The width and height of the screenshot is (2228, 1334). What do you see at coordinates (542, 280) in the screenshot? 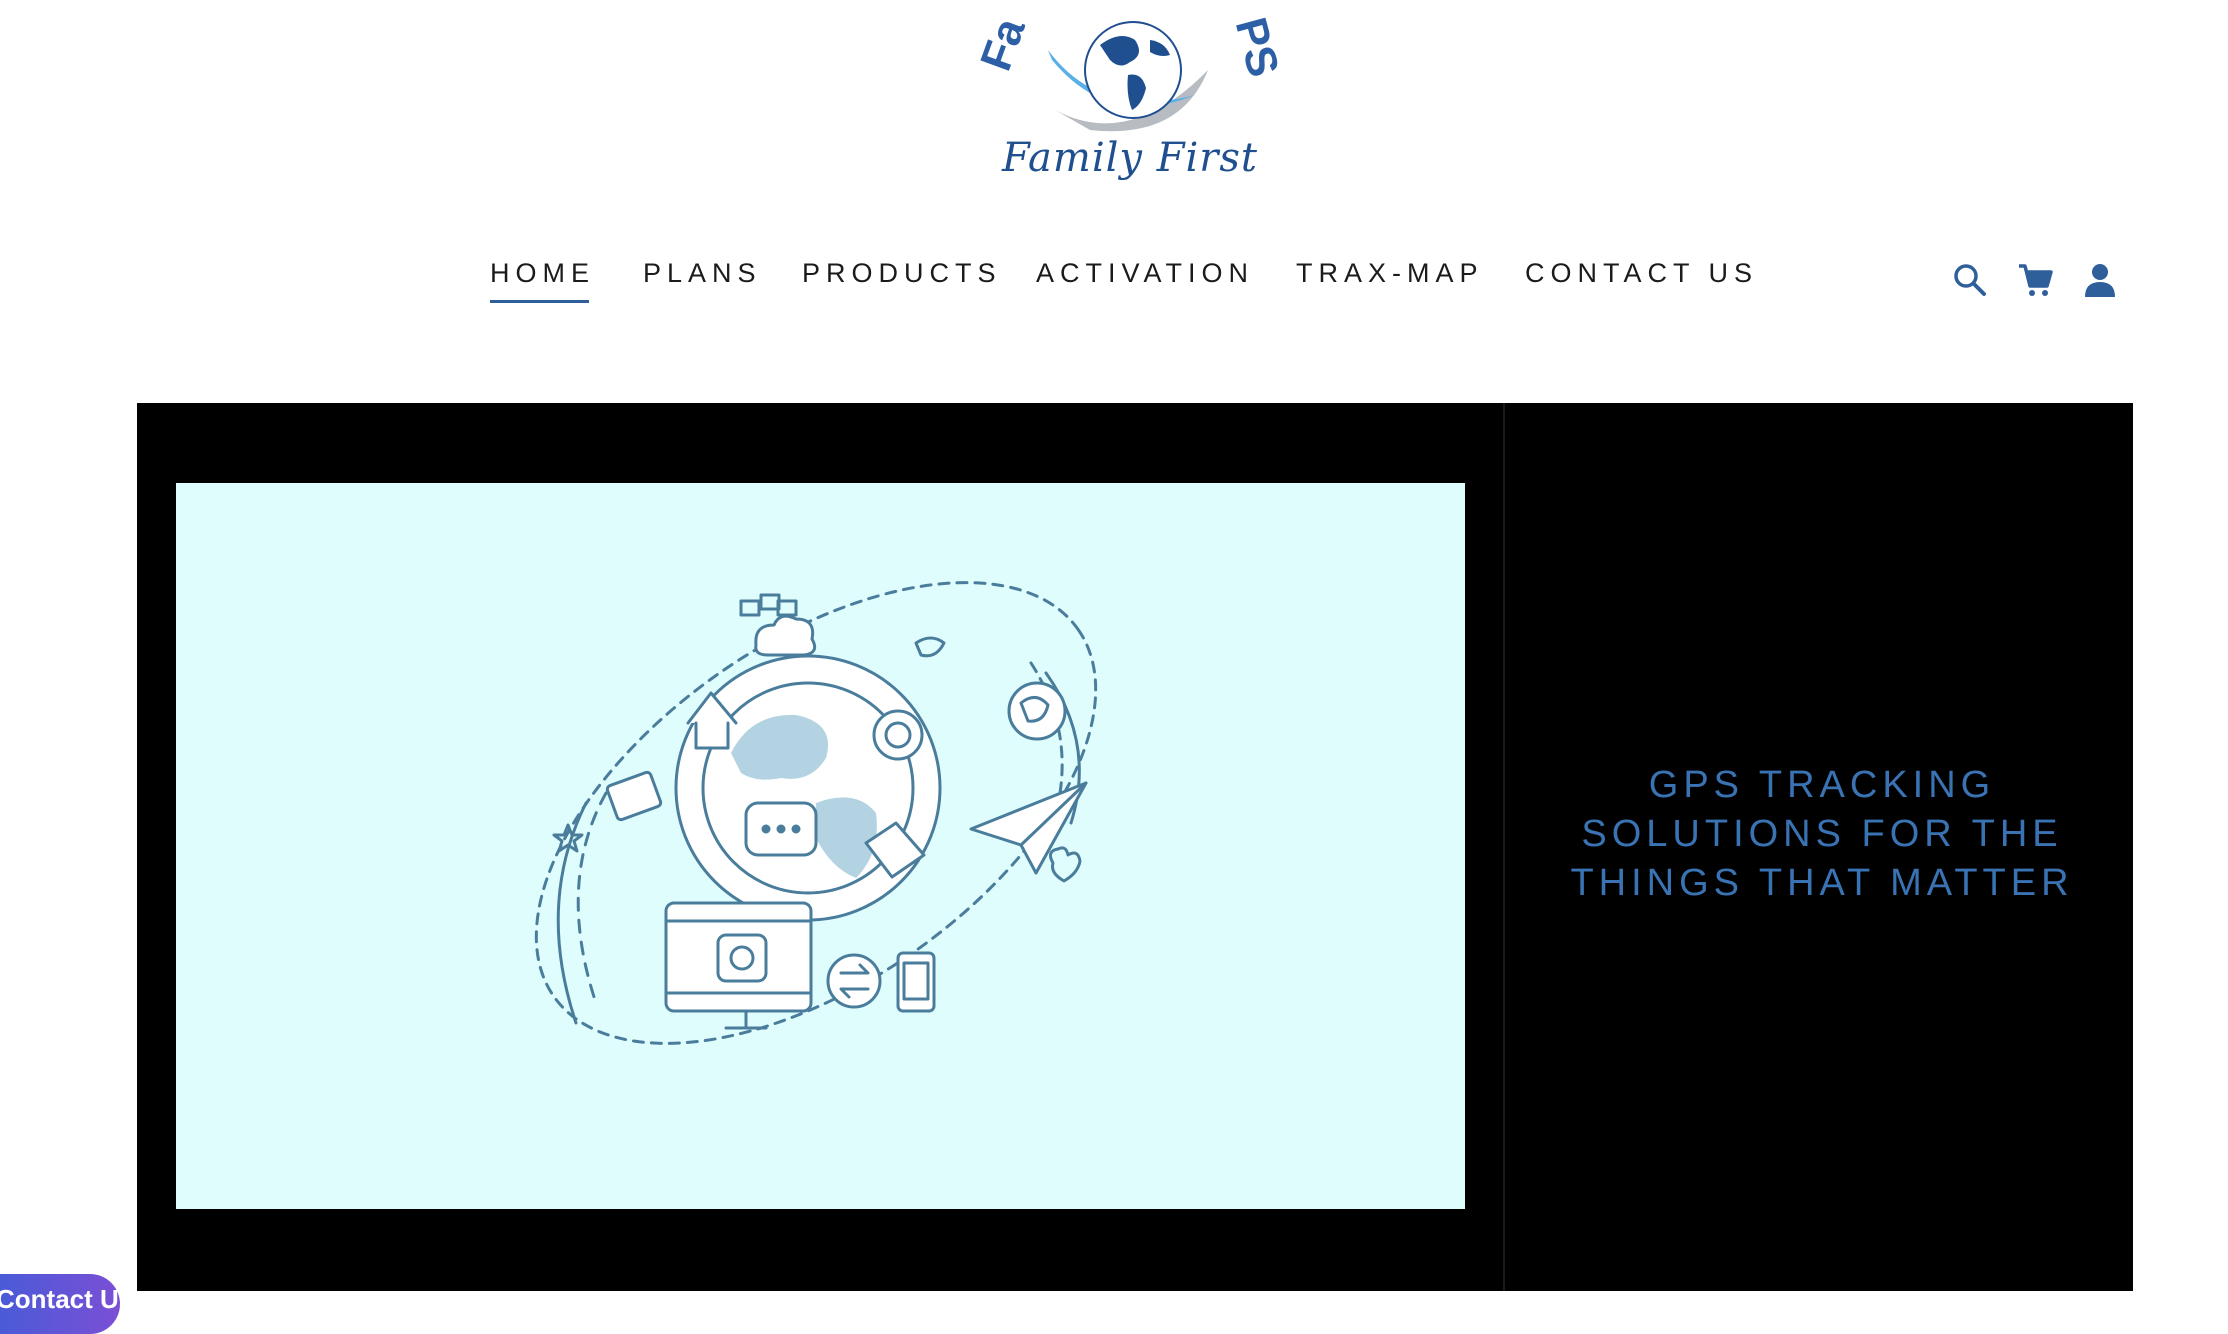
I see `nav-item-home: HOME` at bounding box center [542, 280].